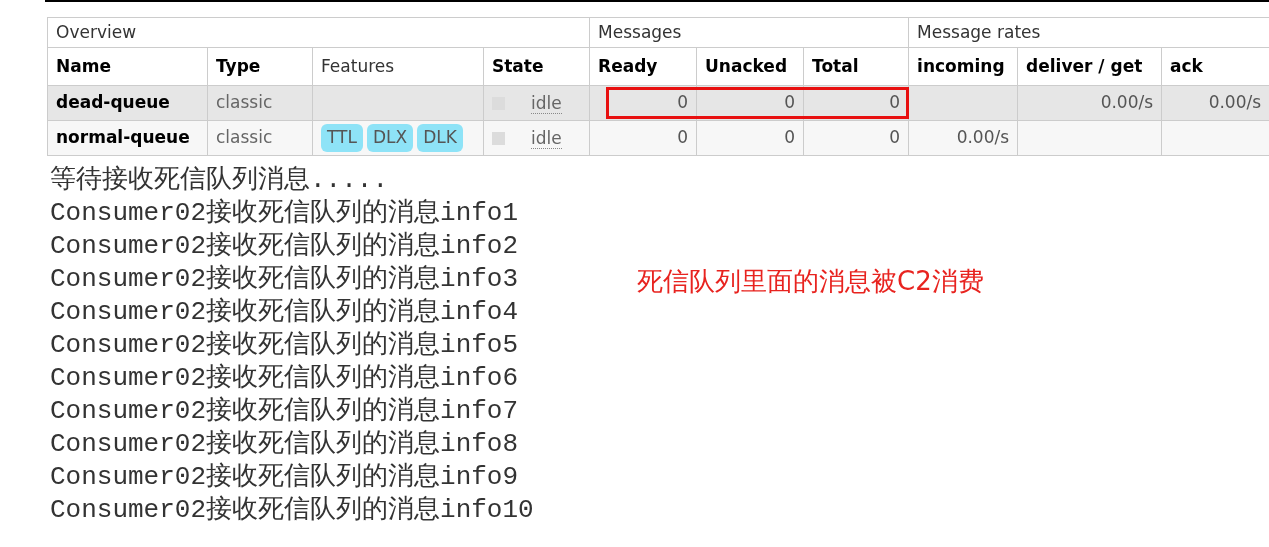 Image resolution: width=1269 pixels, height=547 pixels. What do you see at coordinates (292, 510) in the screenshot?
I see `console-line: Consumer02接收死信队列的消息info10` at bounding box center [292, 510].